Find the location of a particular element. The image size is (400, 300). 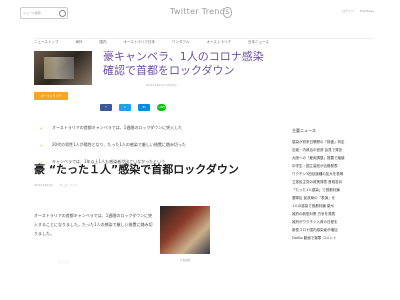

page-title: 豪キャンベラ、1人のコロナ感染確認で首都をロックダウン is located at coordinates (183, 63).